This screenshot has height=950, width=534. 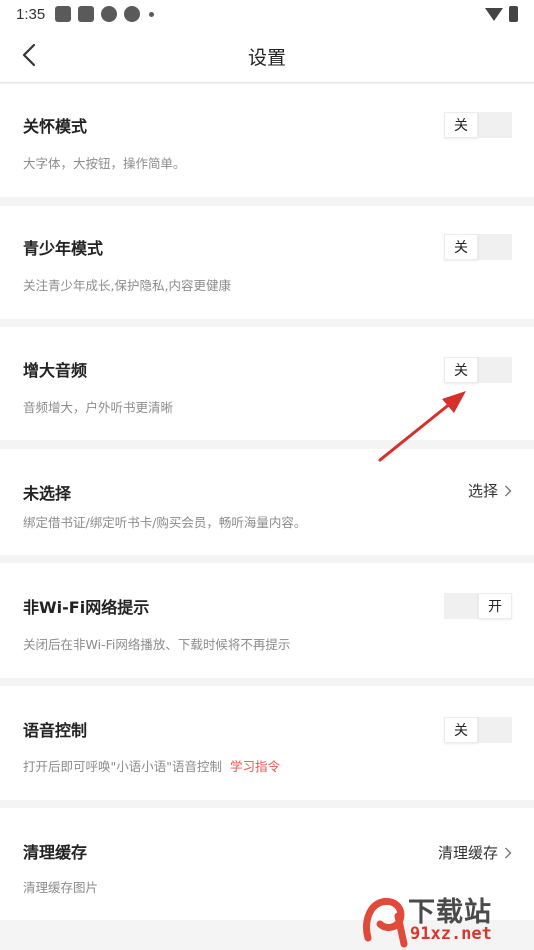 I want to click on toggle-knob: 开, so click(x=495, y=606).